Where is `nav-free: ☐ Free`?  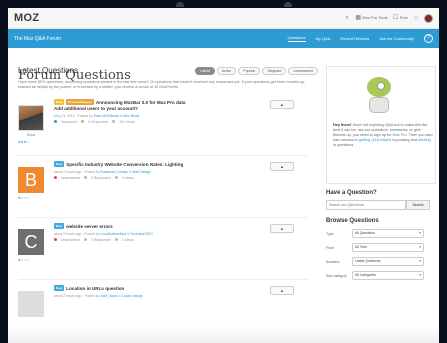 nav-free: ☐ Free is located at coordinates (400, 18).